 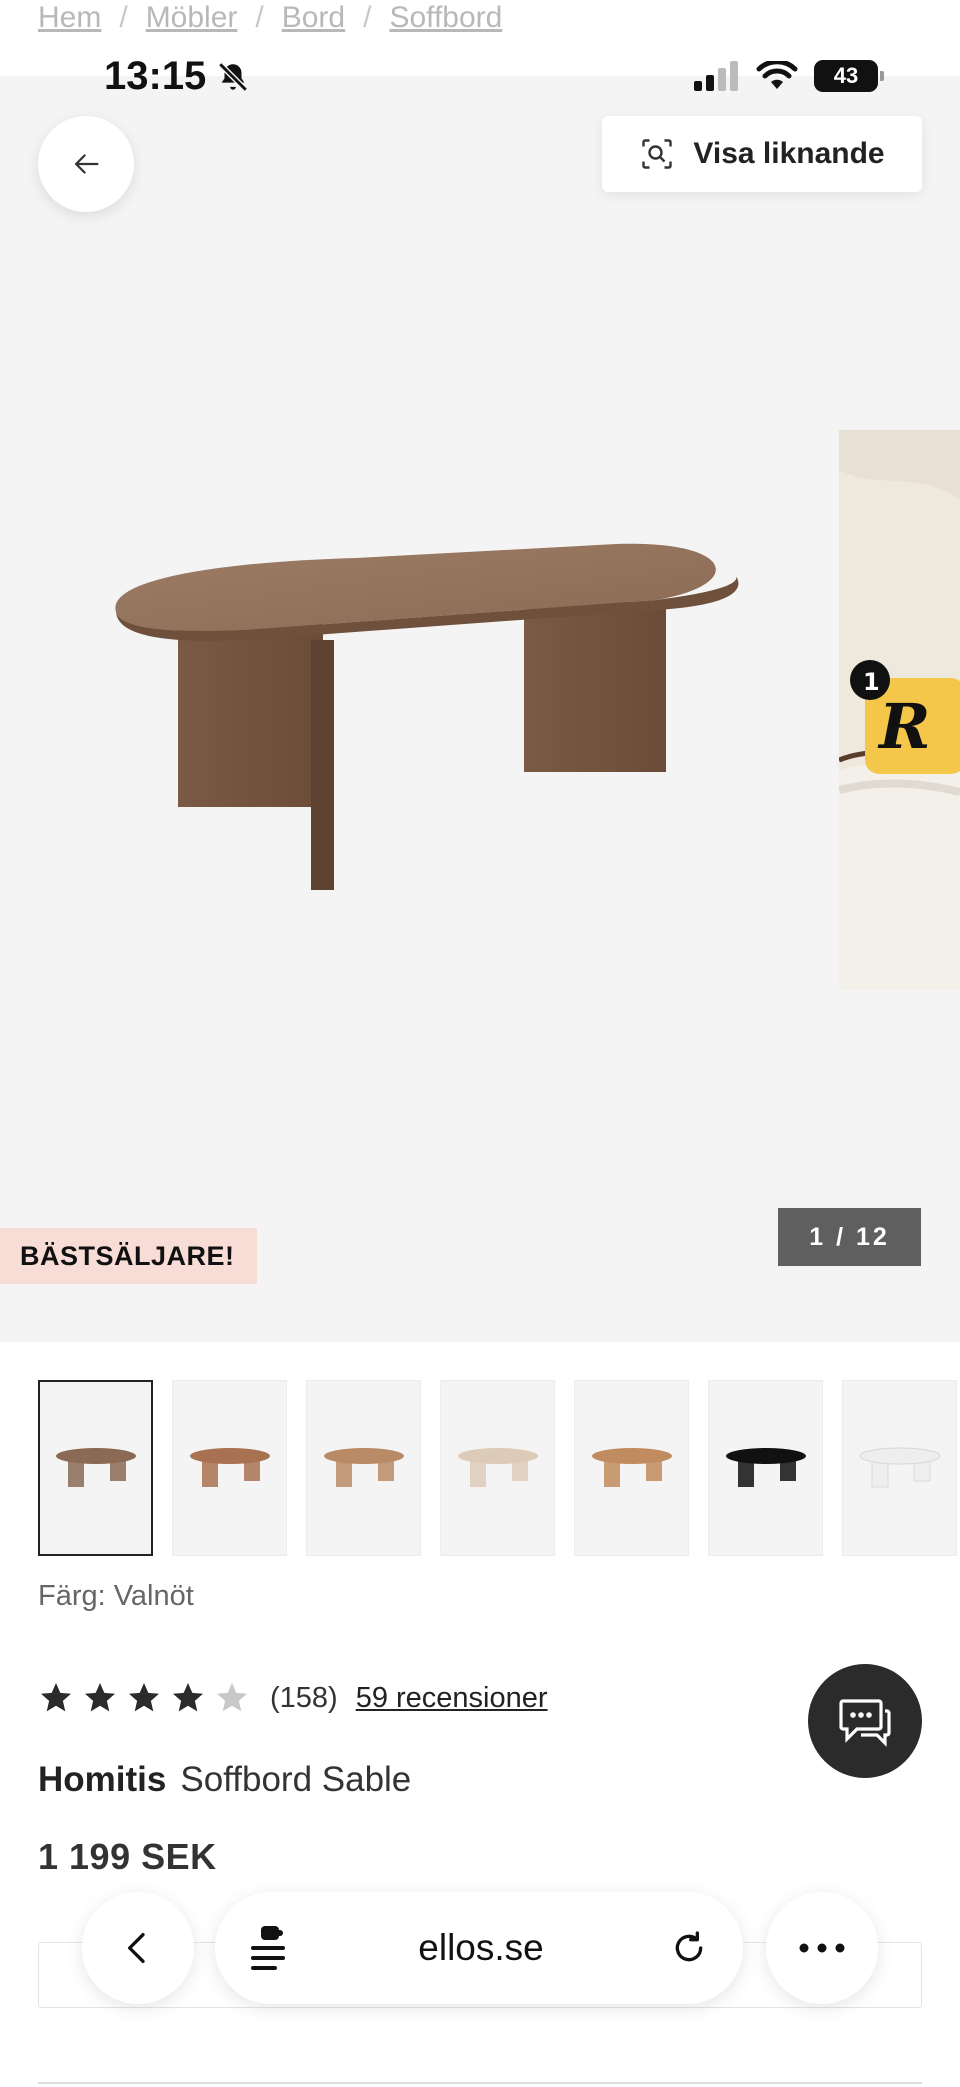 I want to click on status-time: 13:15, so click(x=177, y=76).